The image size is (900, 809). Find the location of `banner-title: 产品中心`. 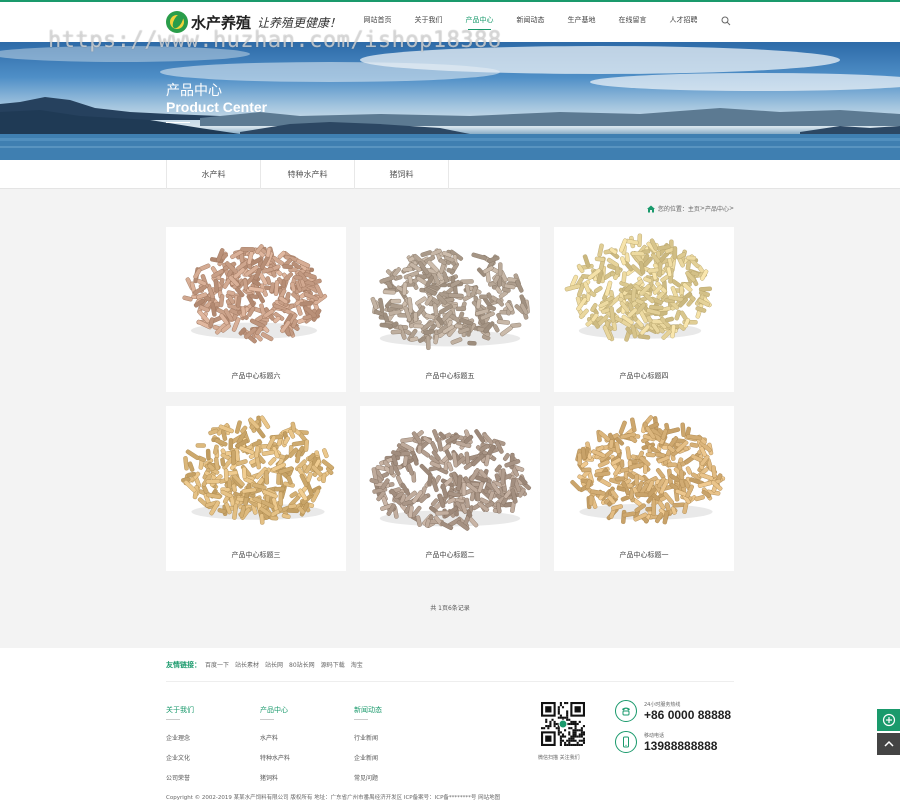

banner-title: 产品中心 is located at coordinates (194, 91).